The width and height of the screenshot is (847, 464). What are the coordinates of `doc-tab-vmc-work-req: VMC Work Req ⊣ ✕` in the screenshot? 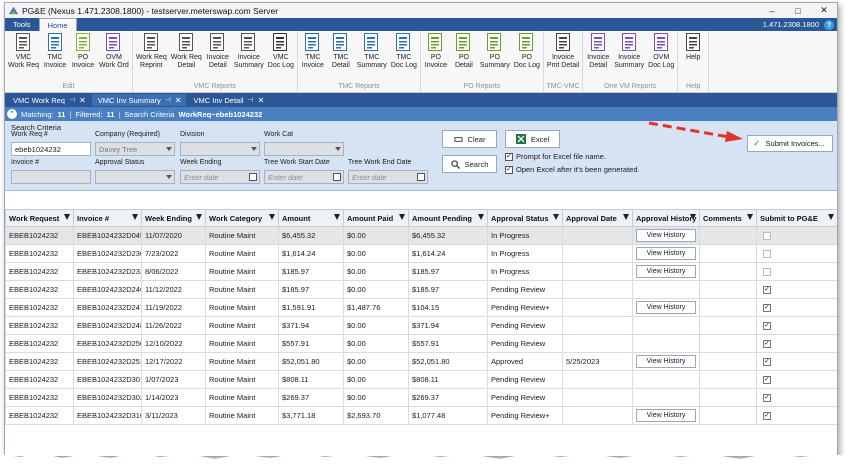 It's located at (48, 100).